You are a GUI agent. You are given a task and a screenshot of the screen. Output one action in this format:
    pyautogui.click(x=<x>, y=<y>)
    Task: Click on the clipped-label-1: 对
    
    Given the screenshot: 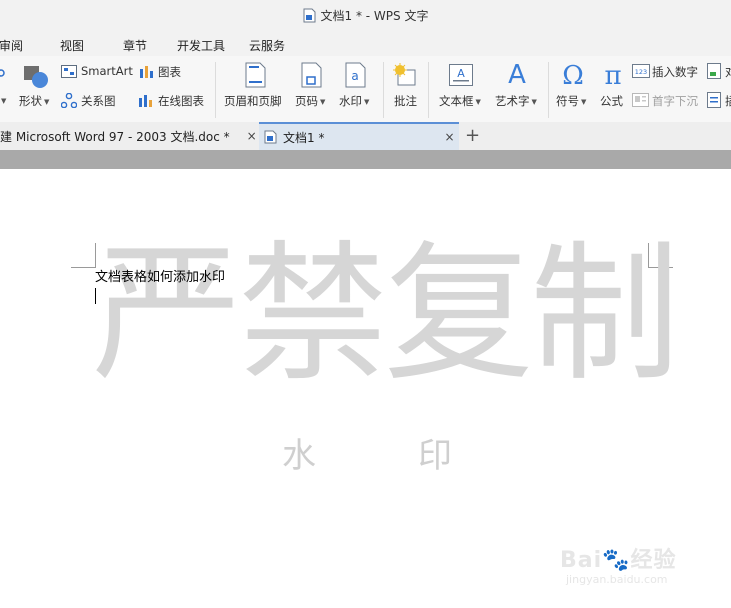 What is the action you would take?
    pyautogui.click(x=728, y=72)
    